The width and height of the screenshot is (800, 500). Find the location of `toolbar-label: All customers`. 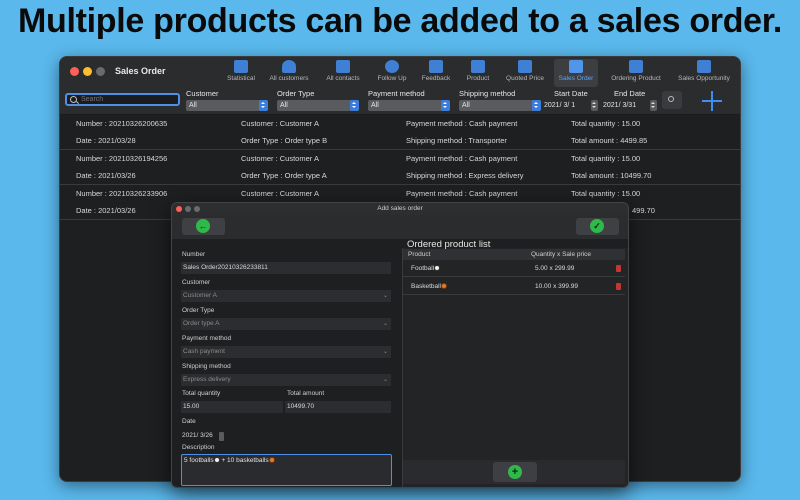

toolbar-label: All customers is located at coordinates (289, 78).